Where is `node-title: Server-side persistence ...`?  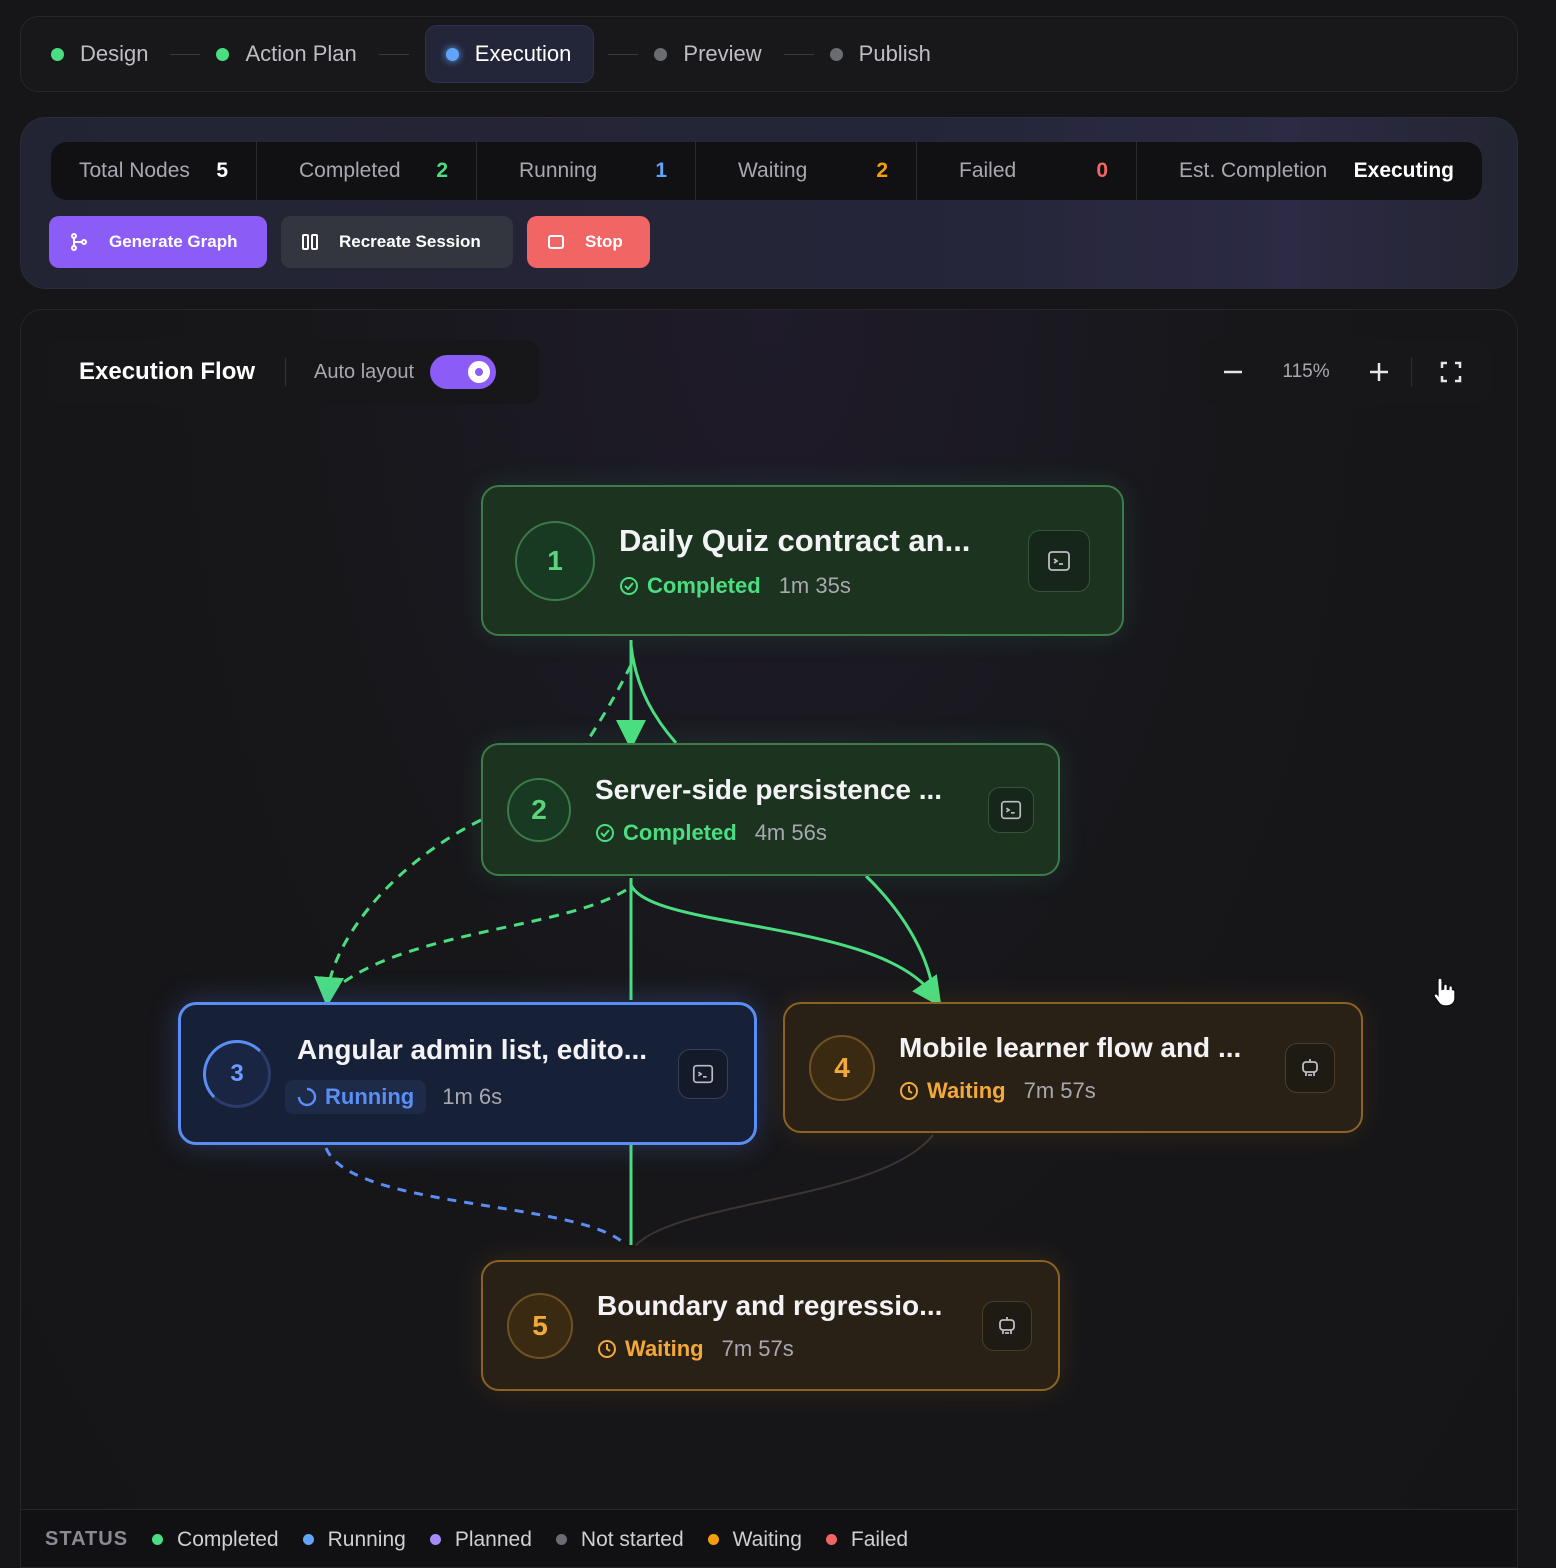
node-title: Server-side persistence ... is located at coordinates (769, 789).